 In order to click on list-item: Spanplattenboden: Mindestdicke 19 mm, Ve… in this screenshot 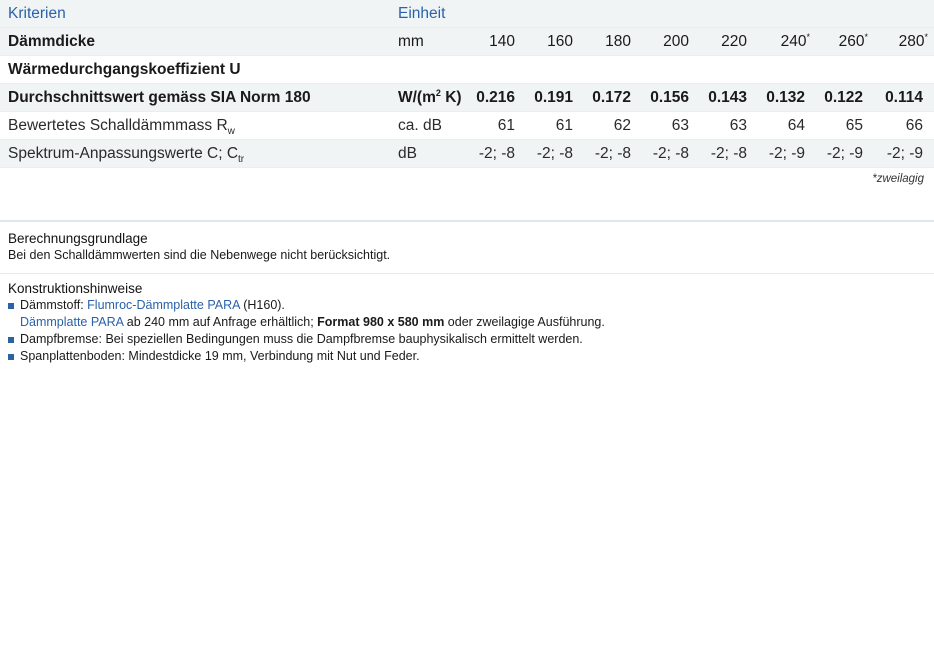, I will do `click(471, 356)`.